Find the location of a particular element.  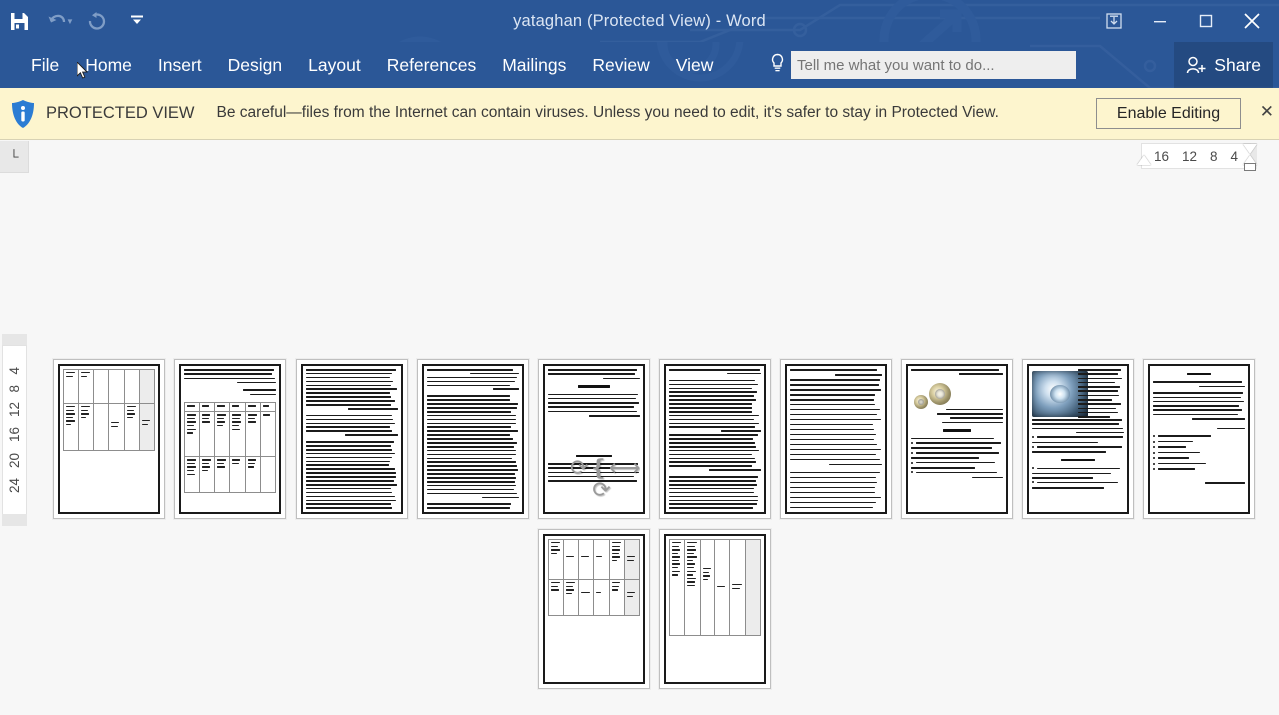

ribbon-display-glyph is located at coordinates (1114, 21).